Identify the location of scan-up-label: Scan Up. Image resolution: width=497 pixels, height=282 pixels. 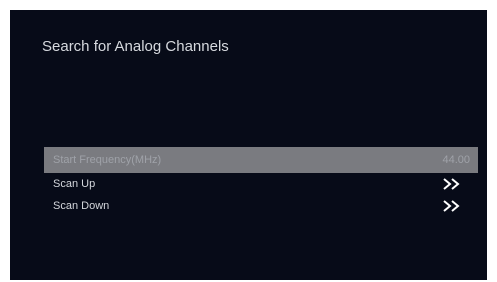
(74, 184).